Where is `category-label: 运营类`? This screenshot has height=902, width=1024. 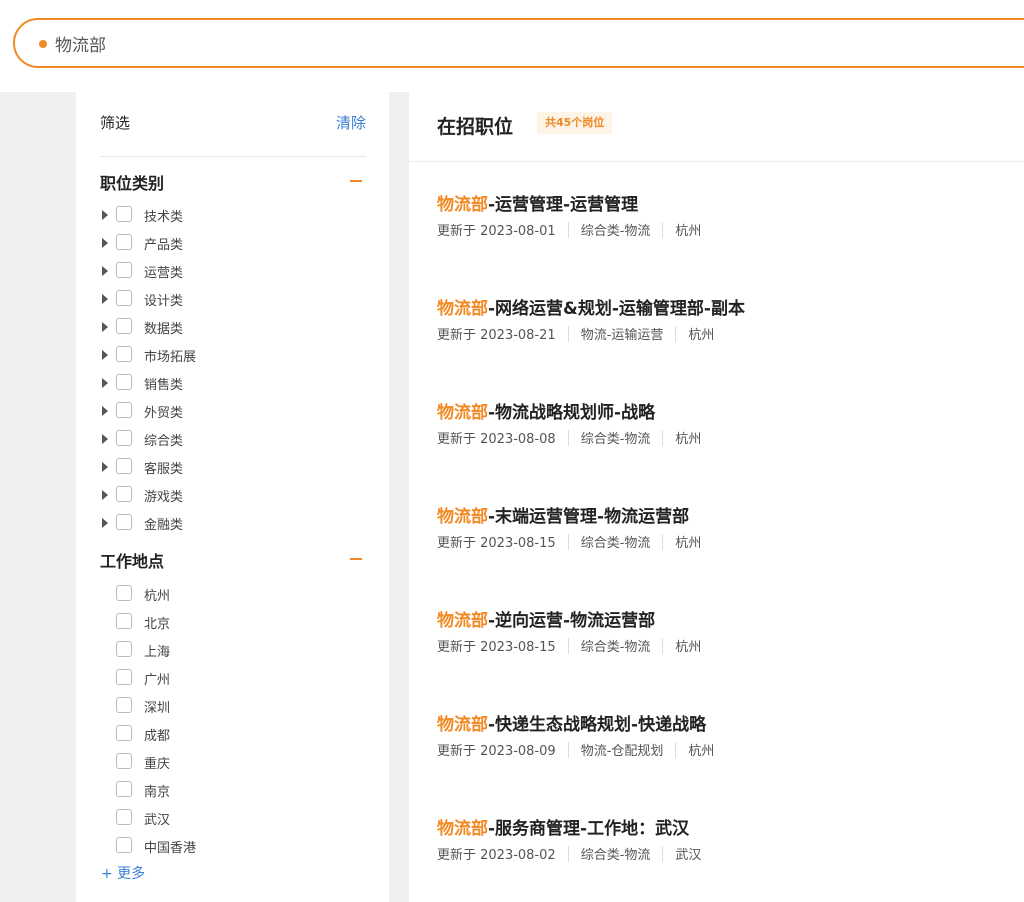
category-label: 运营类 is located at coordinates (164, 273).